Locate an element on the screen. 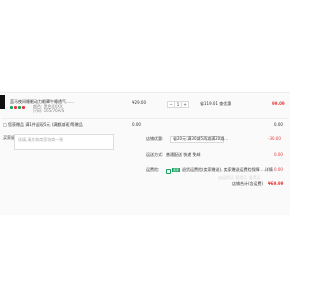 The height and width of the screenshot is (290, 320). insurance-label: 运费险: is located at coordinates (153, 169).